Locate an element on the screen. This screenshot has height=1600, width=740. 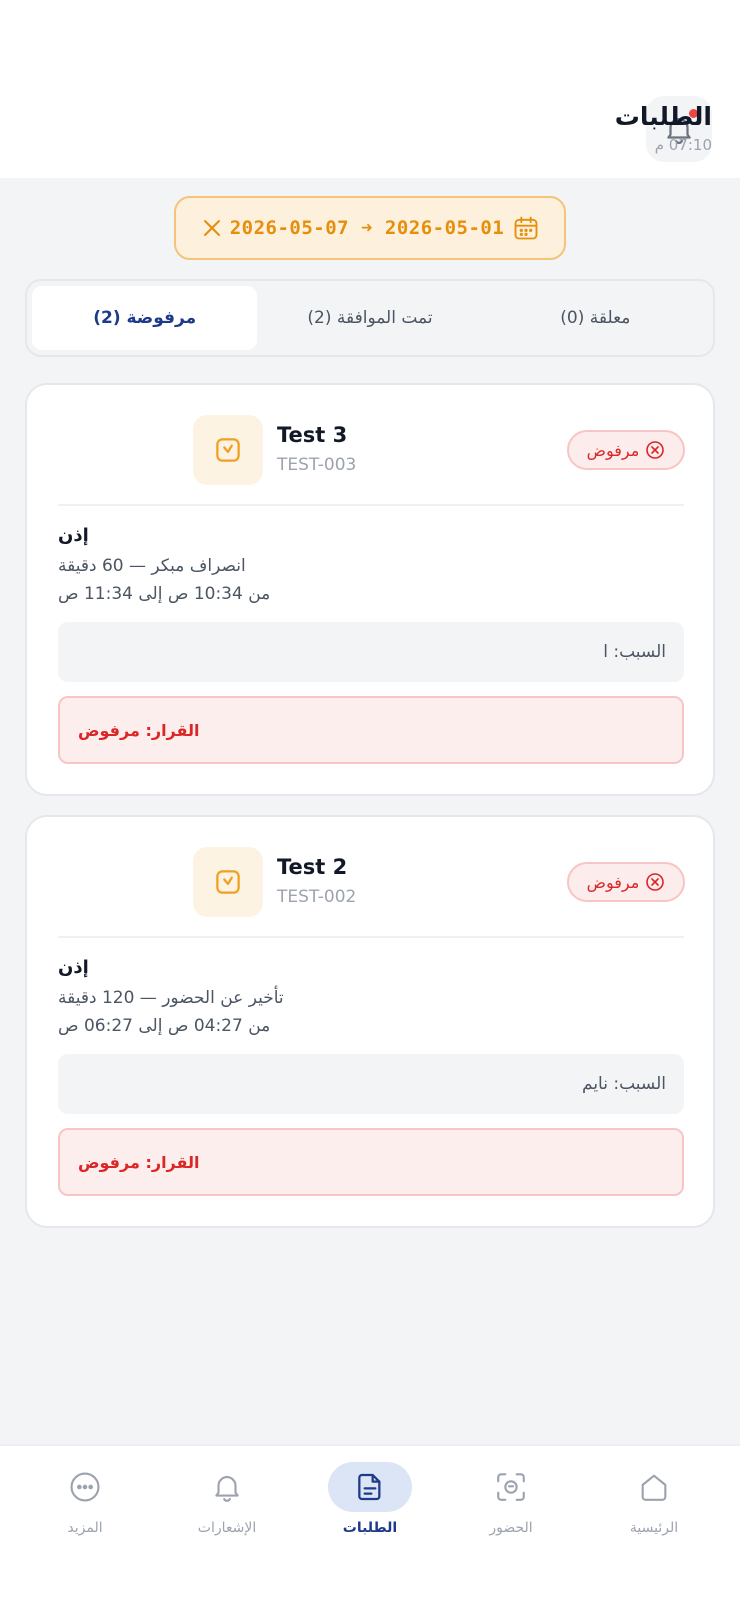
home-icon is located at coordinates (654, 1487).